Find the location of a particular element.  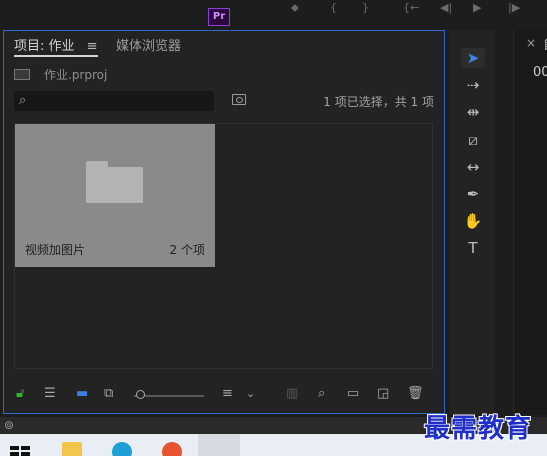

close-icon: × is located at coordinates (531, 43).